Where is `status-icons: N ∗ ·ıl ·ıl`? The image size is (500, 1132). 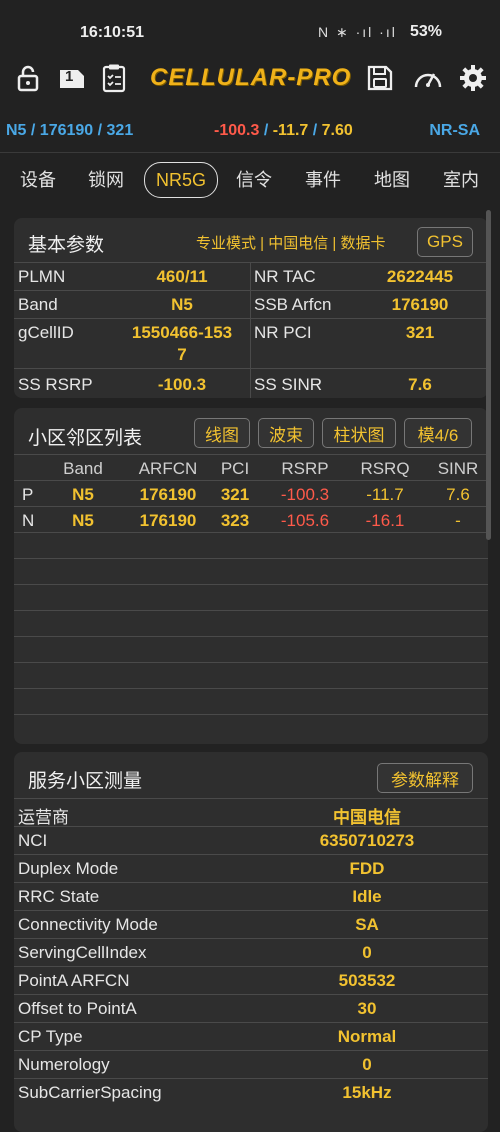
status-icons: N ∗ ·ıl ·ıl is located at coordinates (357, 32).